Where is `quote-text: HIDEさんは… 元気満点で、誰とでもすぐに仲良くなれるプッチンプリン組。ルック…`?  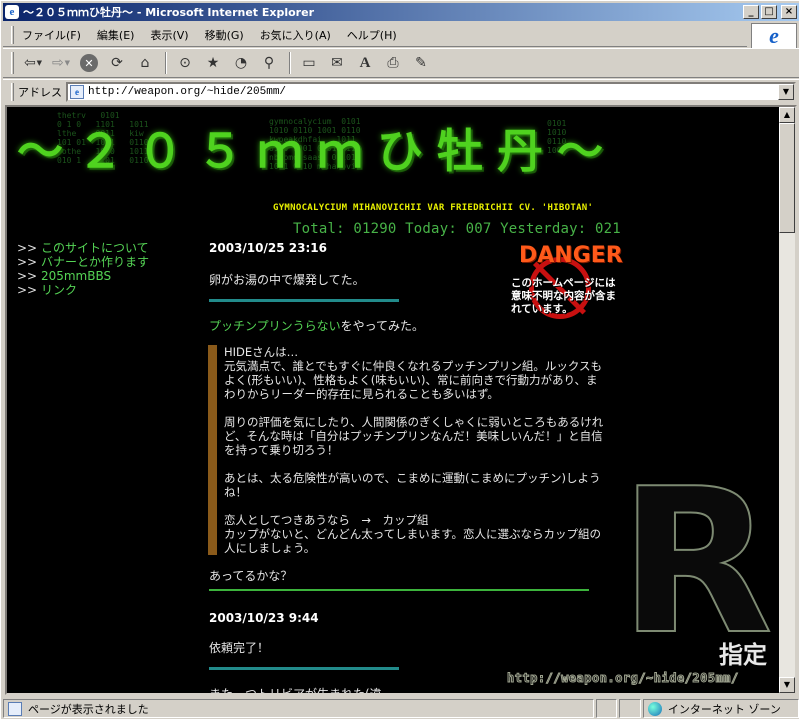
quote-text: HIDEさんは… 元気満点で、誰とでもすぐに仲良くなれるプッチンプリン組。ルック… is located at coordinates (416, 457).